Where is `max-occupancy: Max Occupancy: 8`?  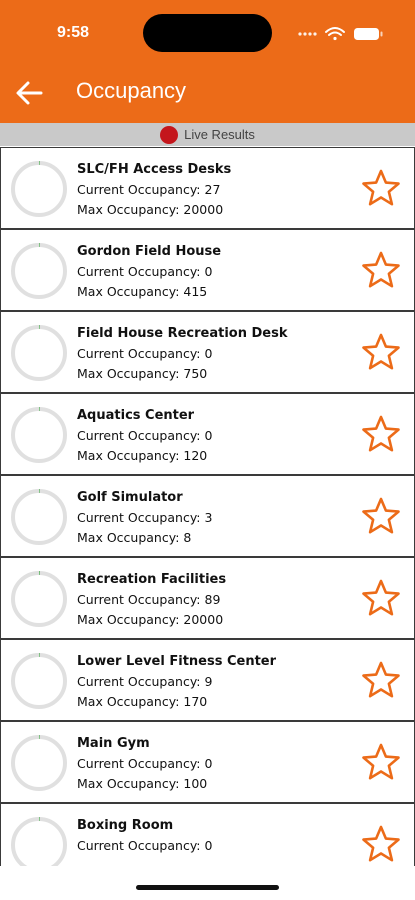
max-occupancy: Max Occupancy: 8 is located at coordinates (134, 537).